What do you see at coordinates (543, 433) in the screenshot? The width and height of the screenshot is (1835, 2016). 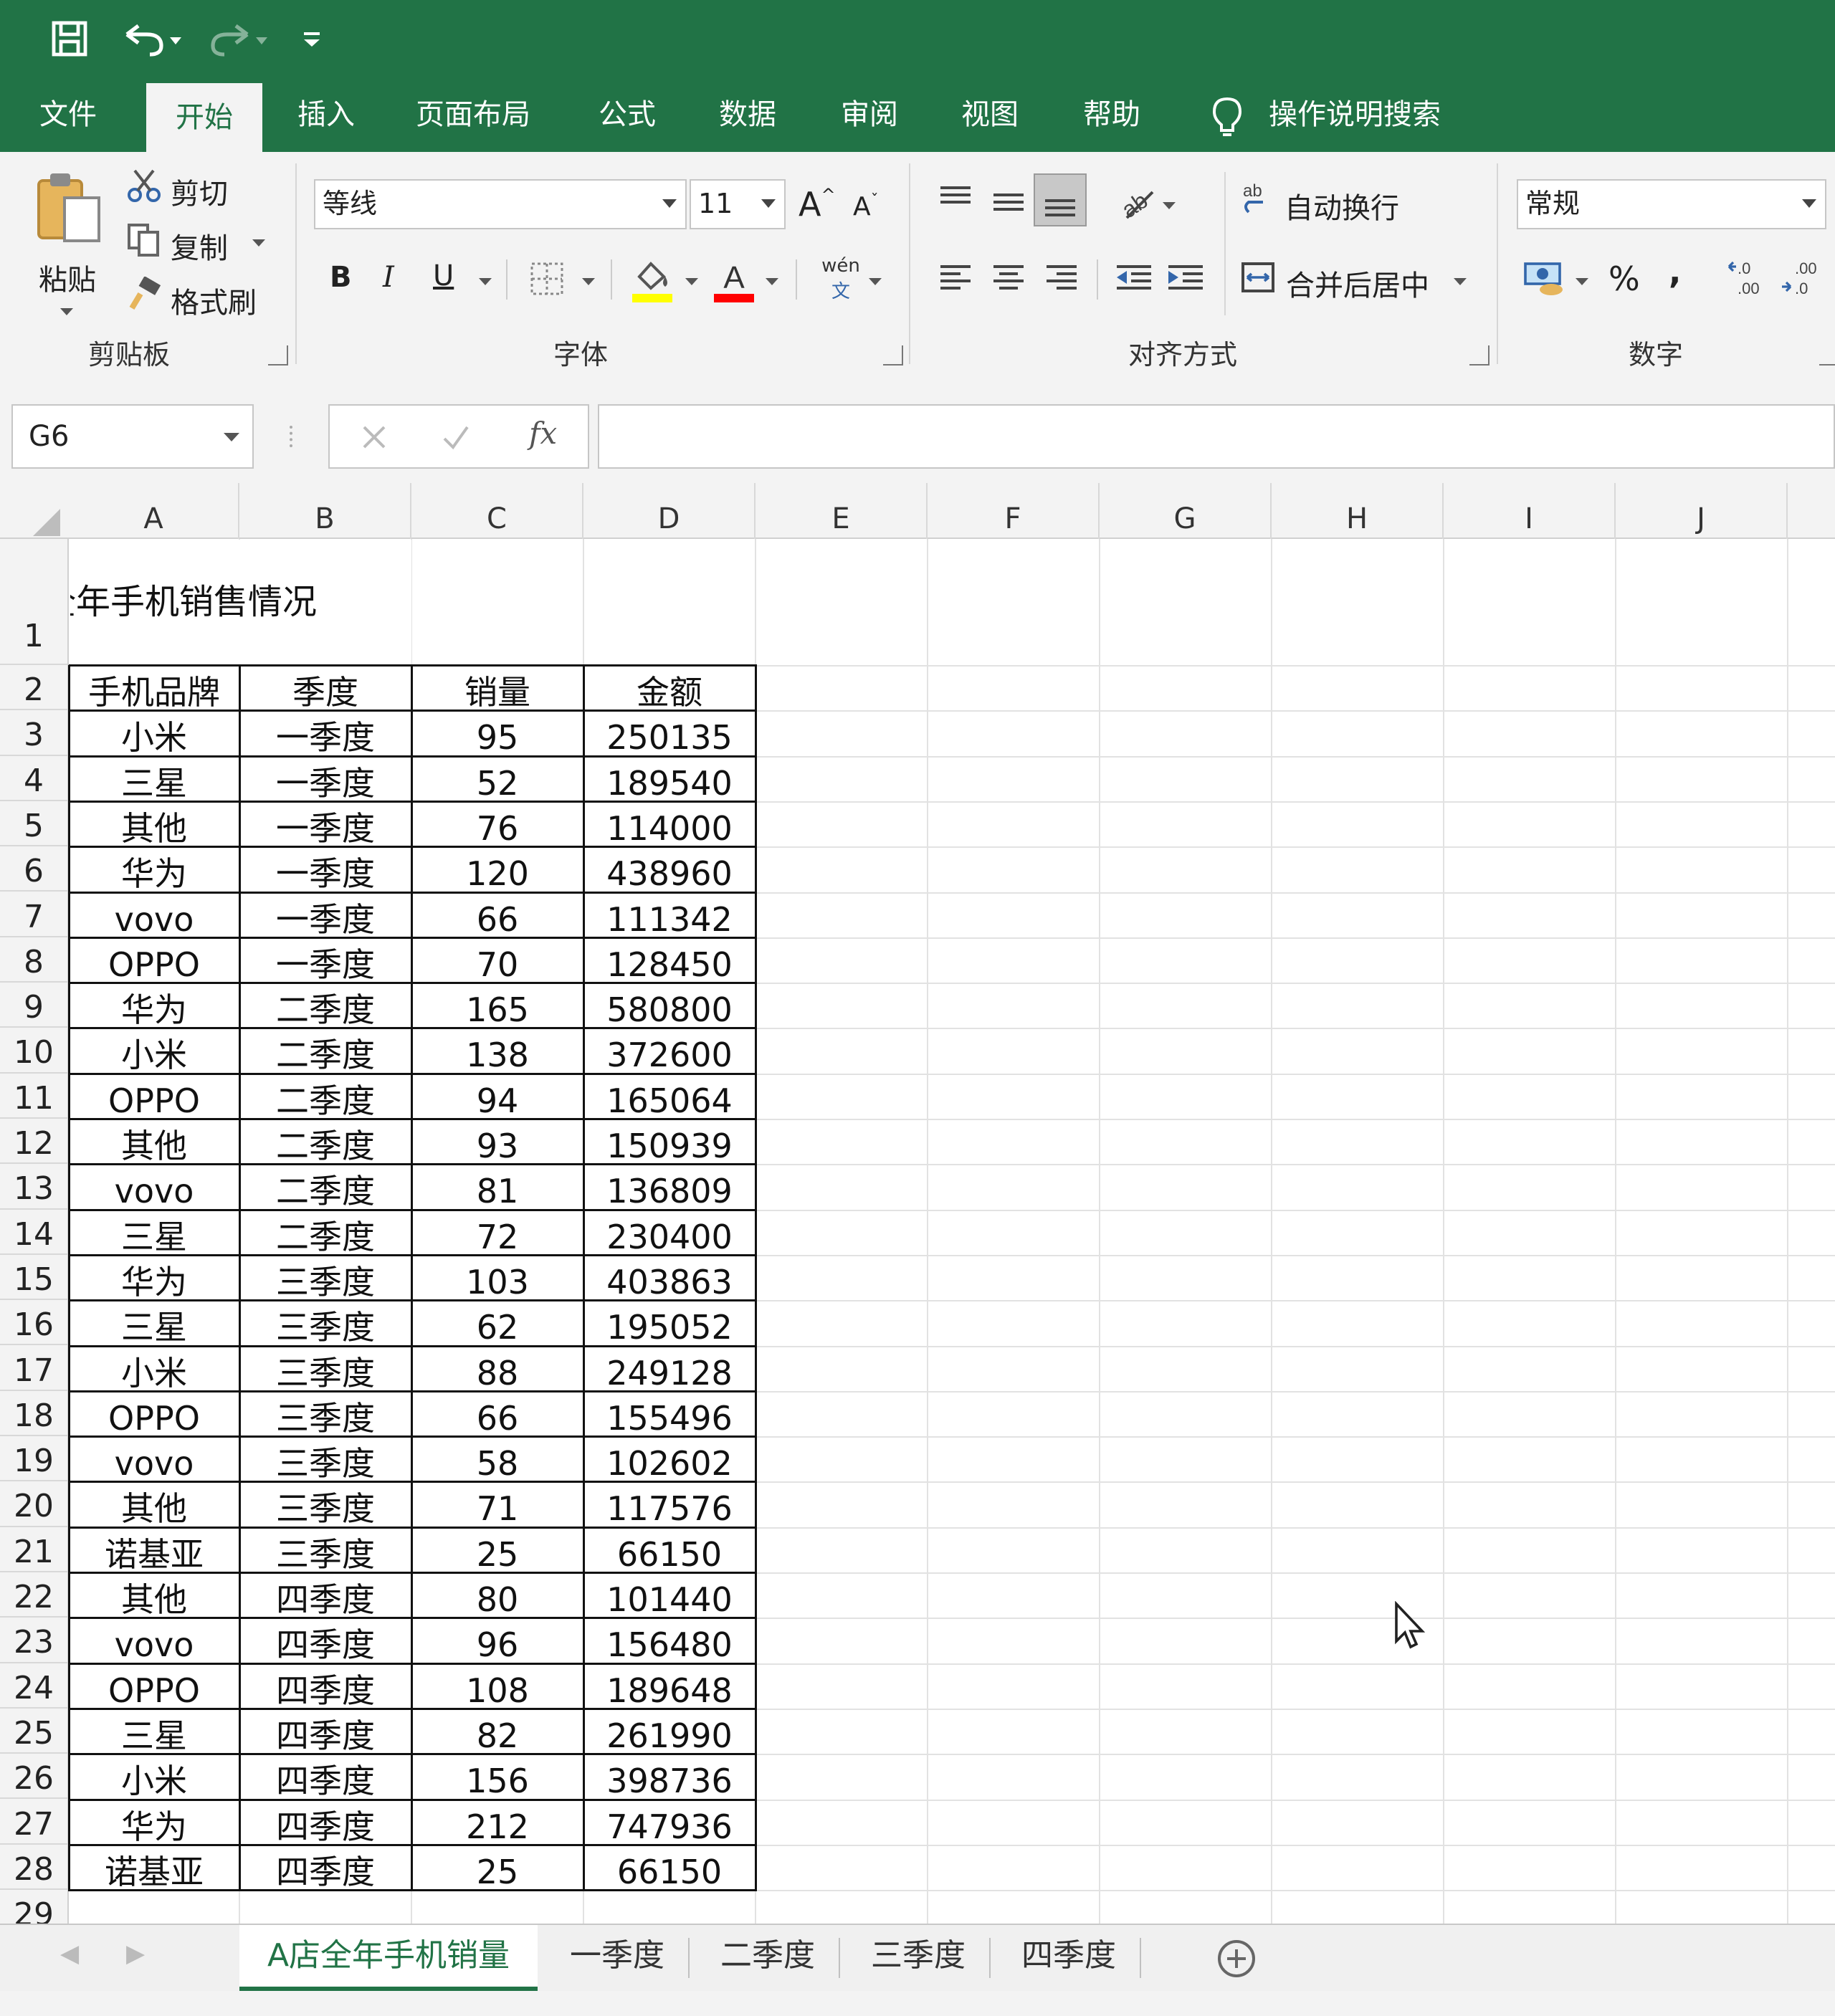 I see `insert-function-button: fx` at bounding box center [543, 433].